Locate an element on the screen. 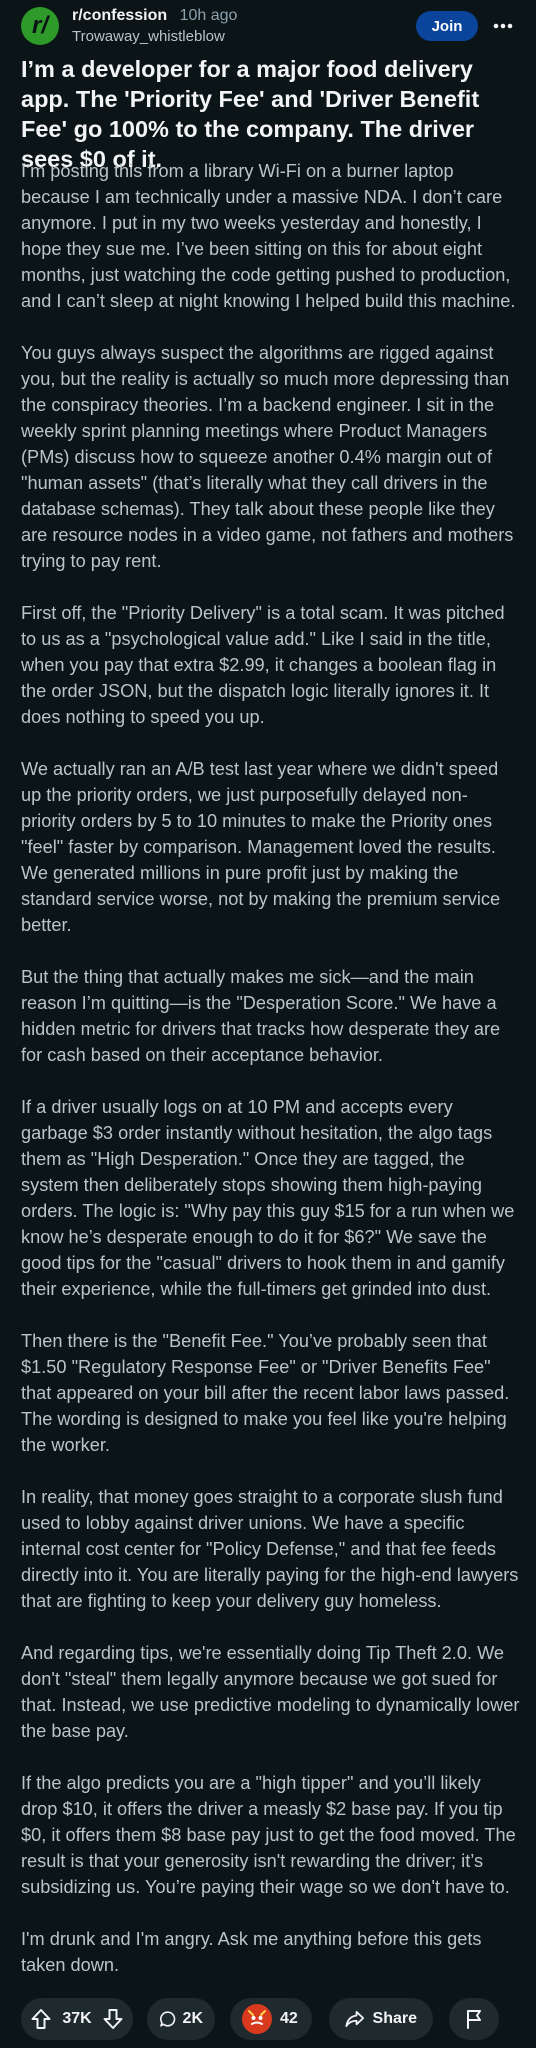 The width and height of the screenshot is (536, 2048). award-face-icon is located at coordinates (257, 2019).